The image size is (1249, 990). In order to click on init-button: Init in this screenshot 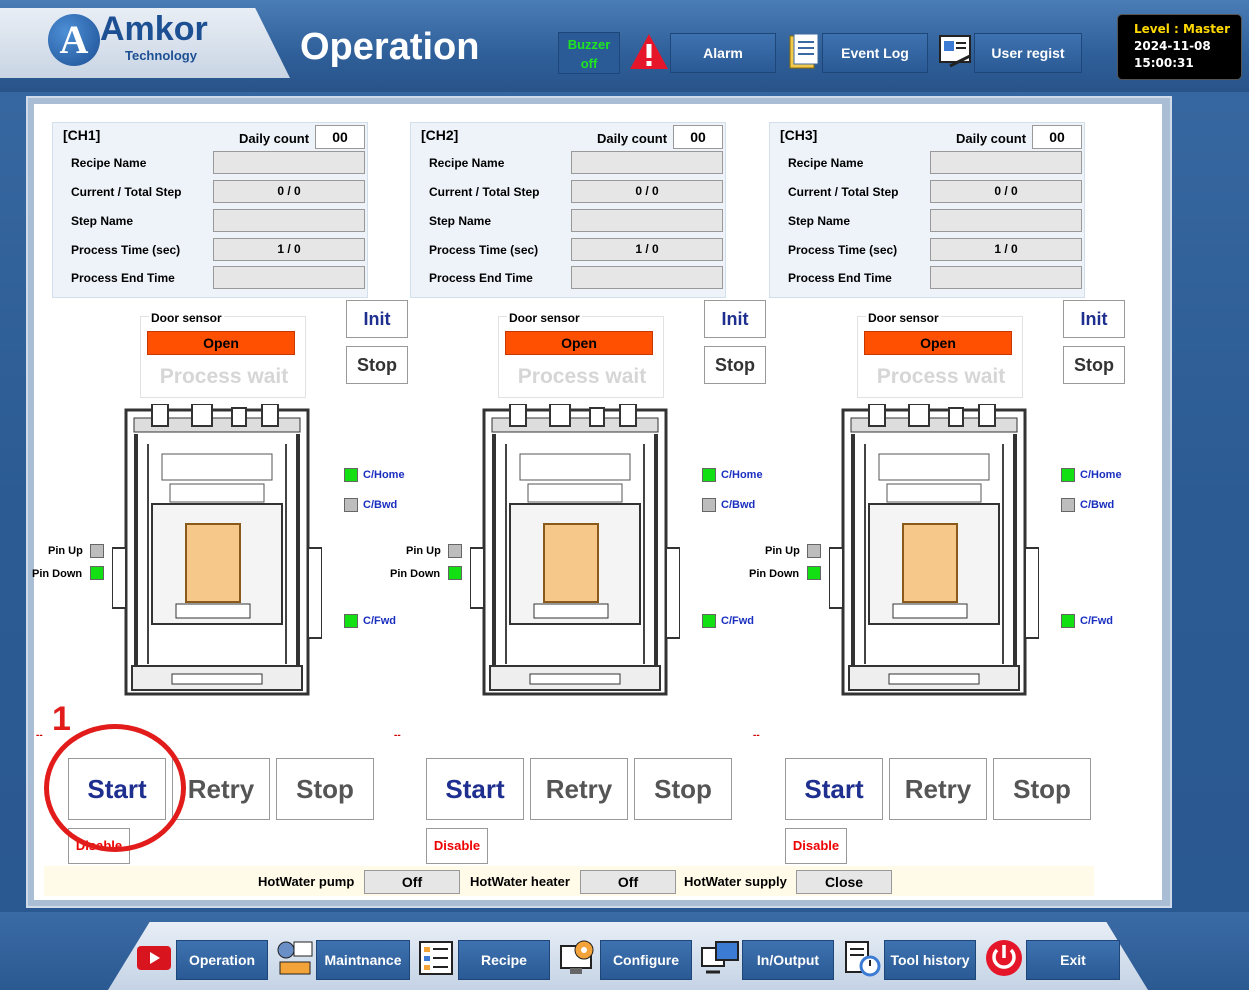, I will do `click(1094, 319)`.